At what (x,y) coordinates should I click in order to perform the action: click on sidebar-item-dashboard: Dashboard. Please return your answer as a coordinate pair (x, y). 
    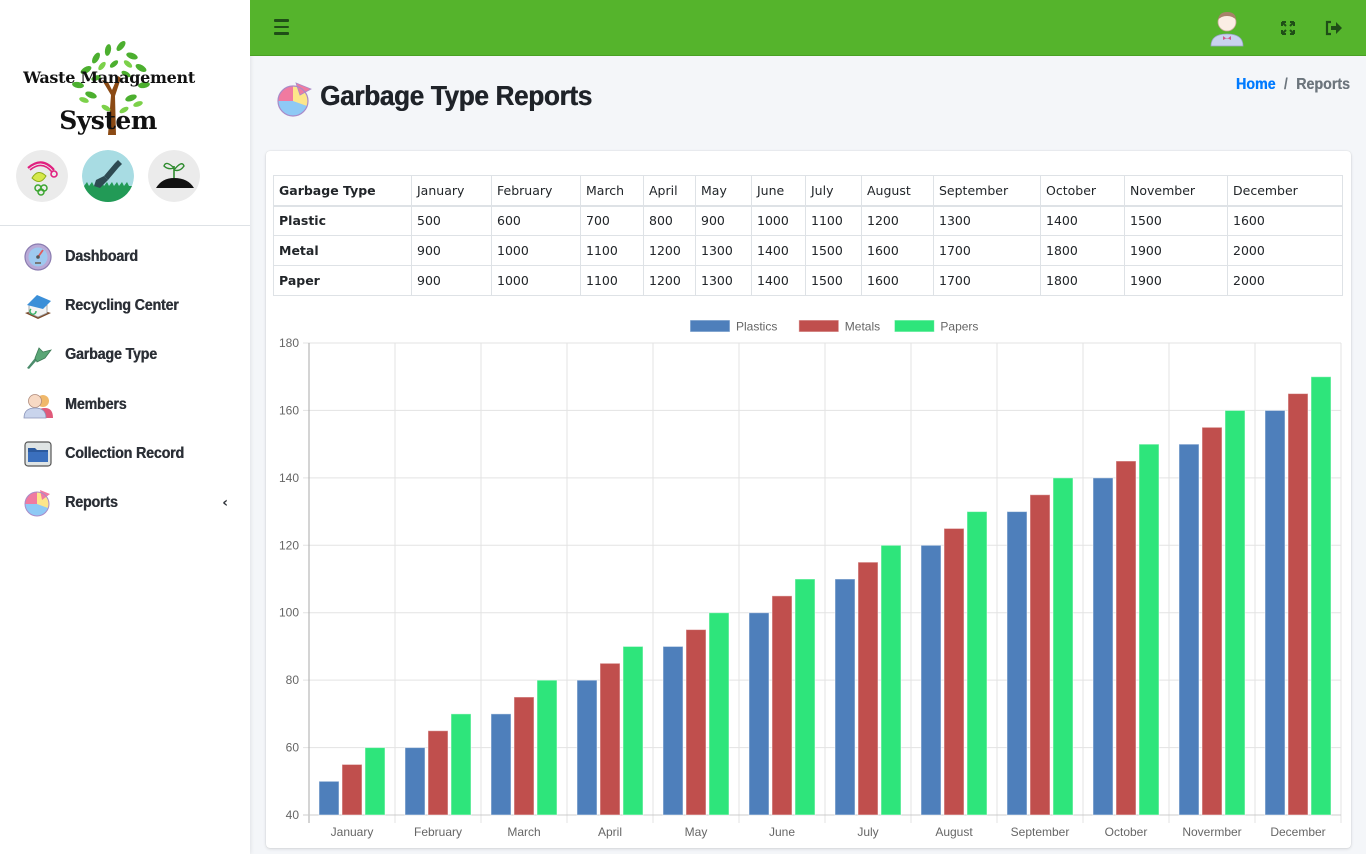
    Looking at the image, I should click on (125, 256).